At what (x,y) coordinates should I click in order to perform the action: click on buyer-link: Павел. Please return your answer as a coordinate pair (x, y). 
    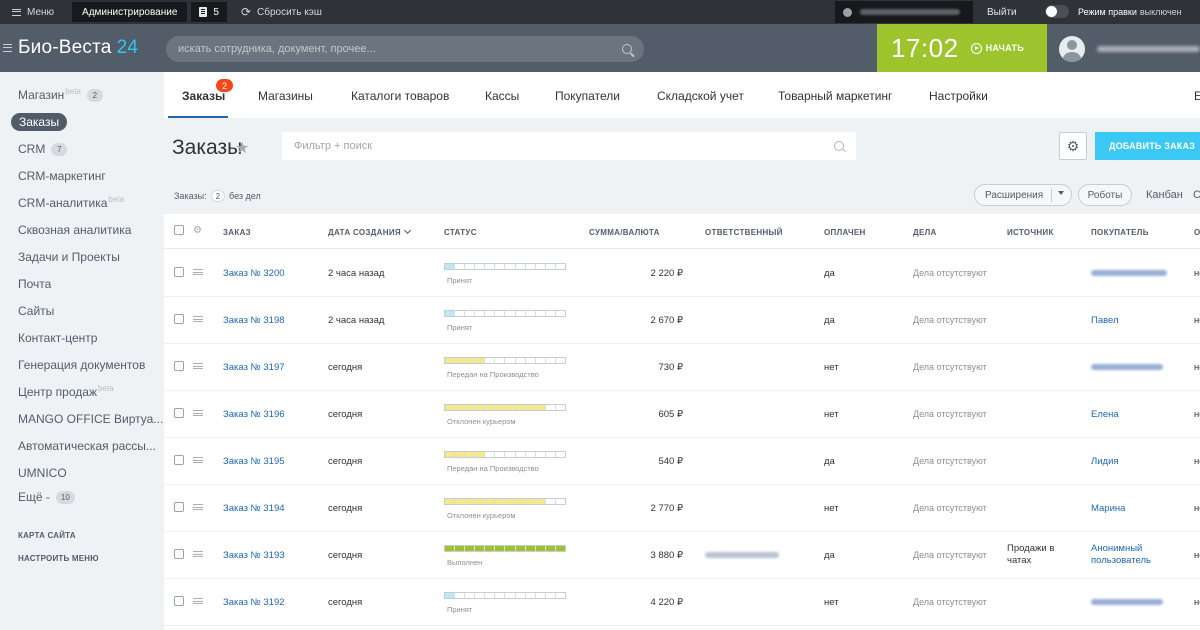
    Looking at the image, I should click on (1105, 321).